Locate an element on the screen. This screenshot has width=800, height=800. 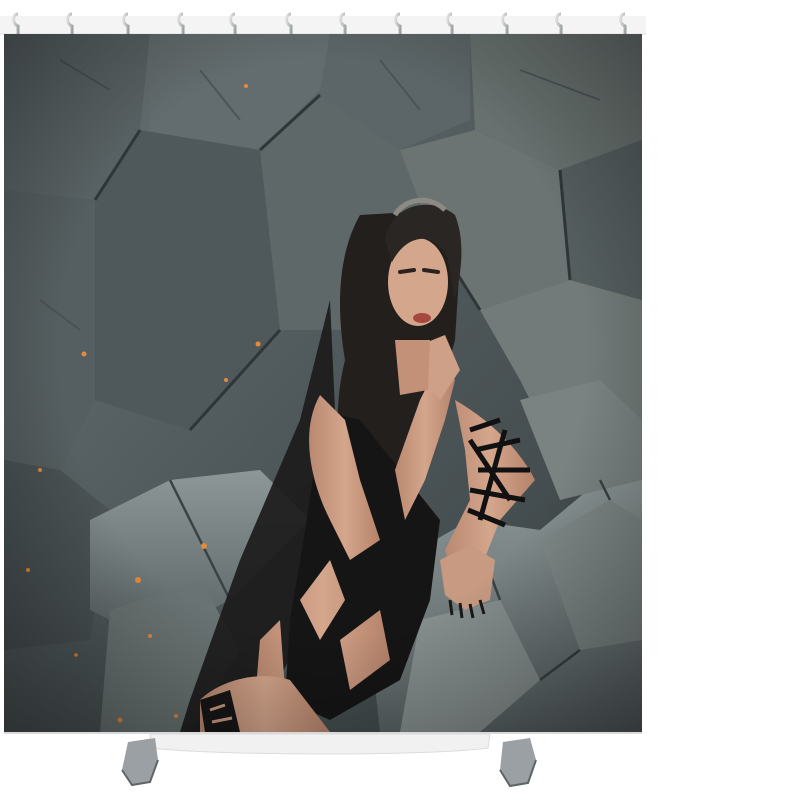
bathtub is located at coordinates (329, 760).